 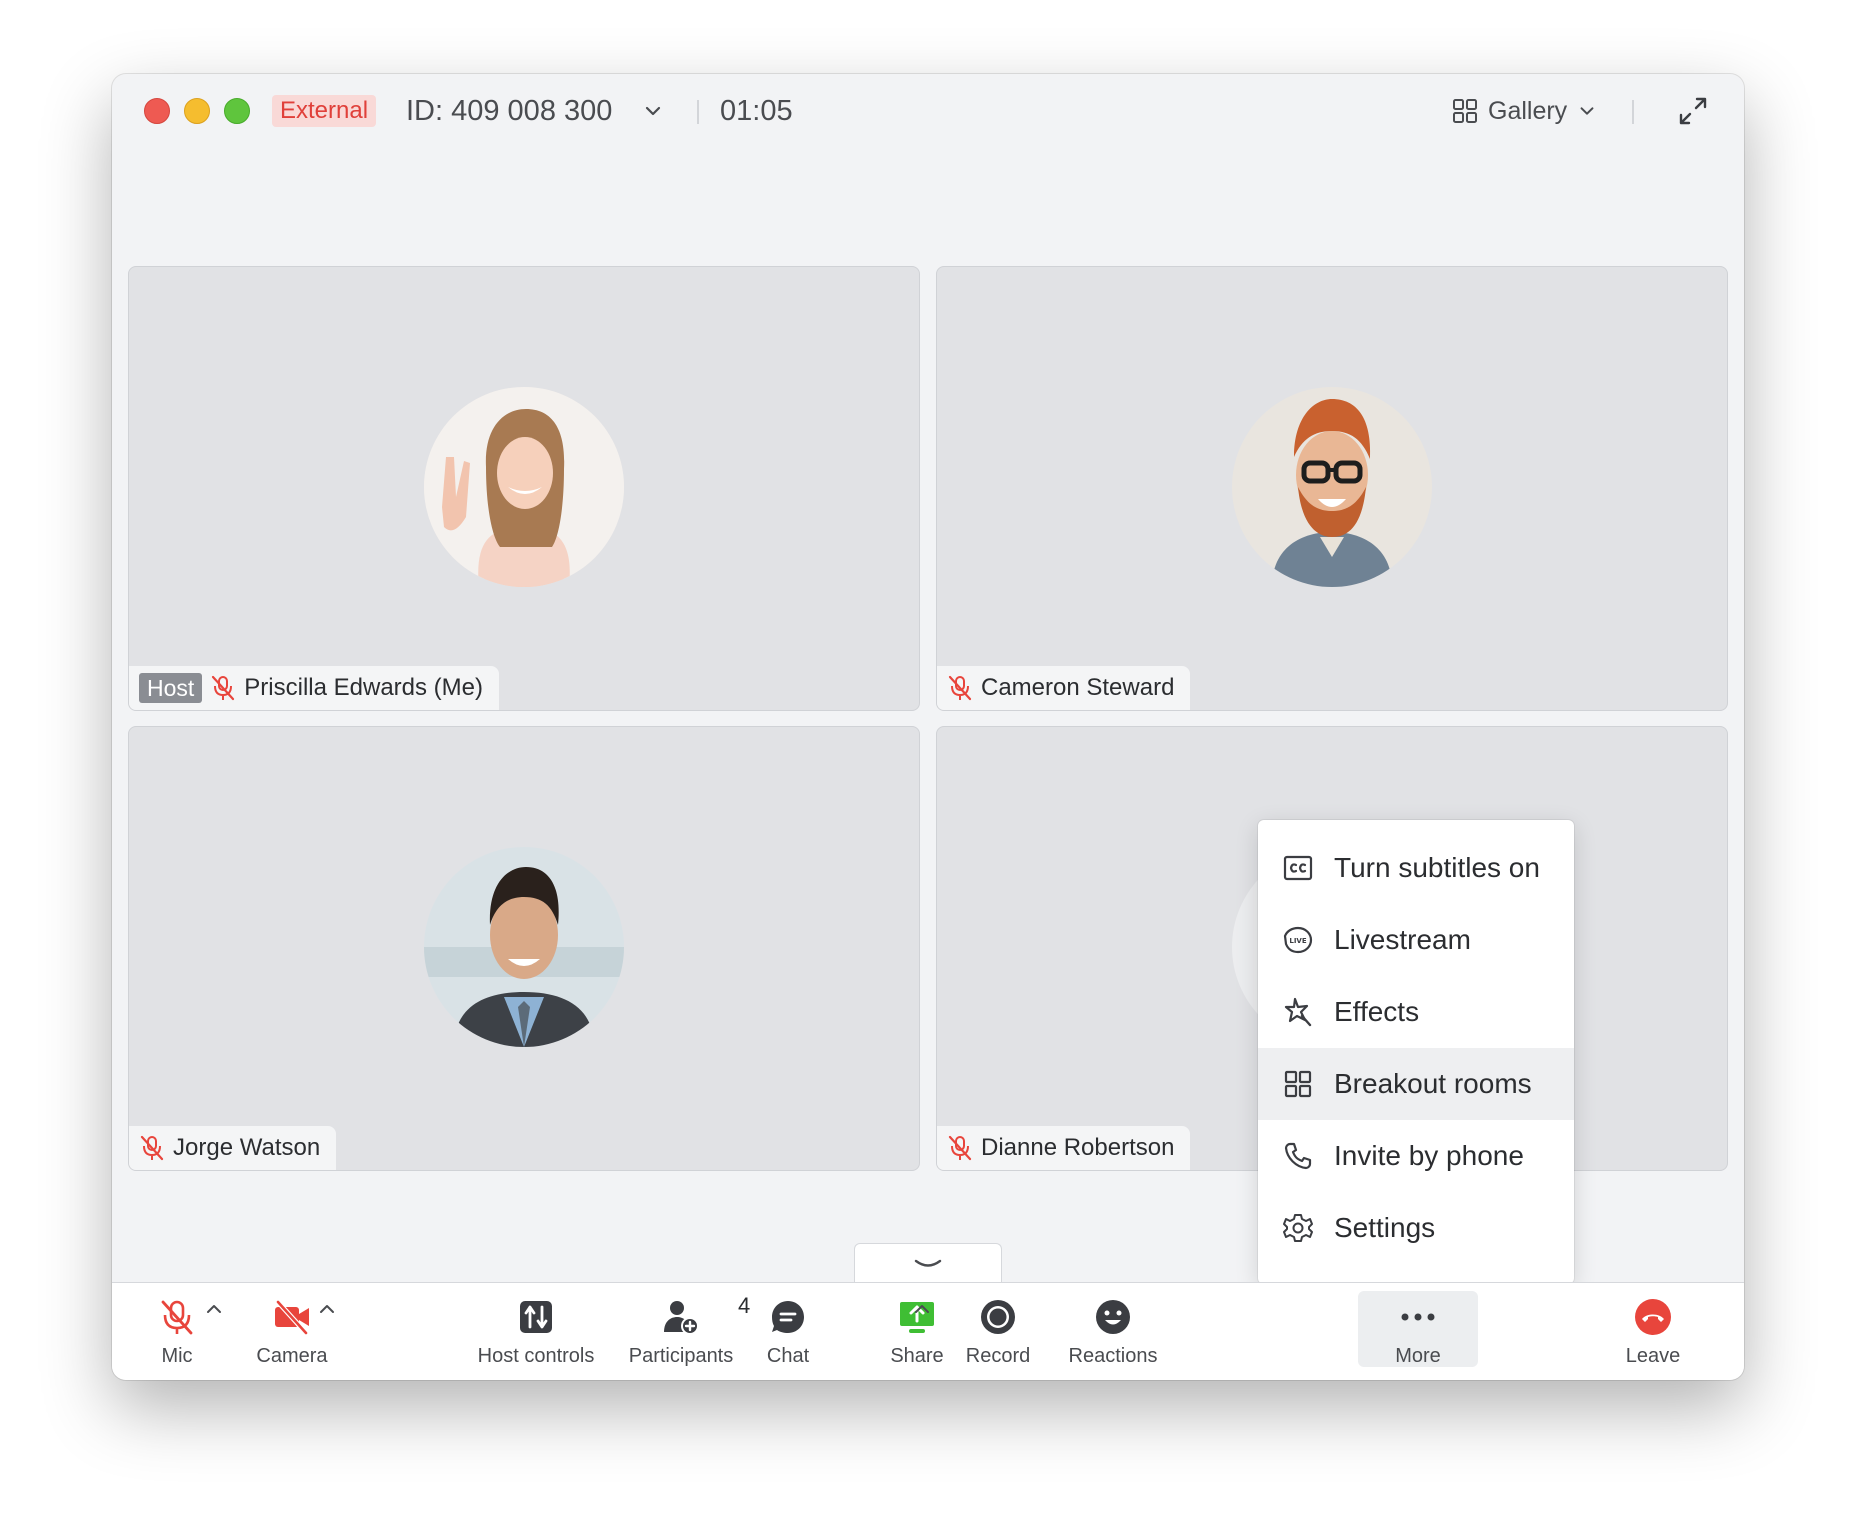 What do you see at coordinates (1418, 1317) in the screenshot?
I see `more-dots-icon` at bounding box center [1418, 1317].